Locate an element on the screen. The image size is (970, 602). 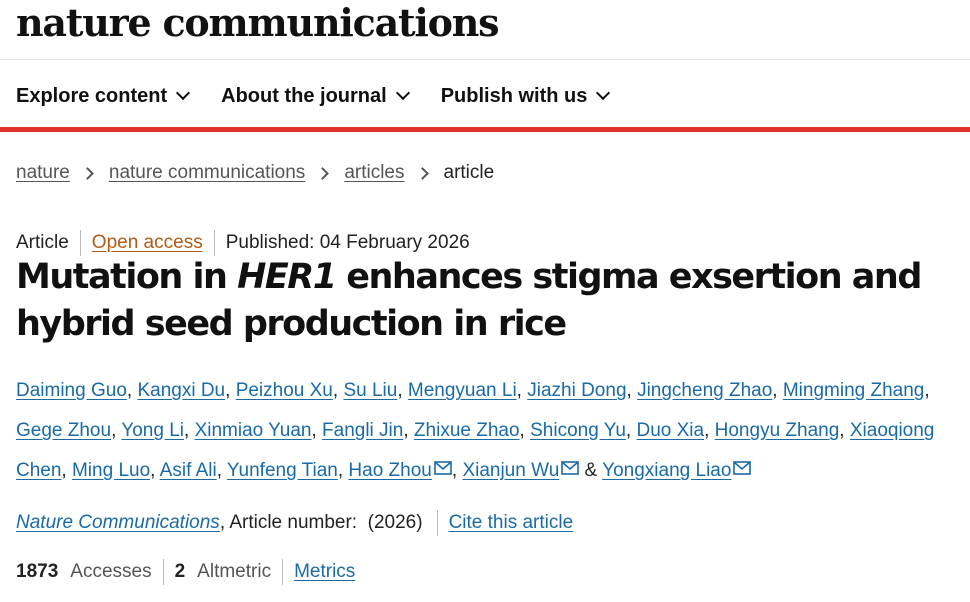
nav-accent-bar is located at coordinates (485, 129).